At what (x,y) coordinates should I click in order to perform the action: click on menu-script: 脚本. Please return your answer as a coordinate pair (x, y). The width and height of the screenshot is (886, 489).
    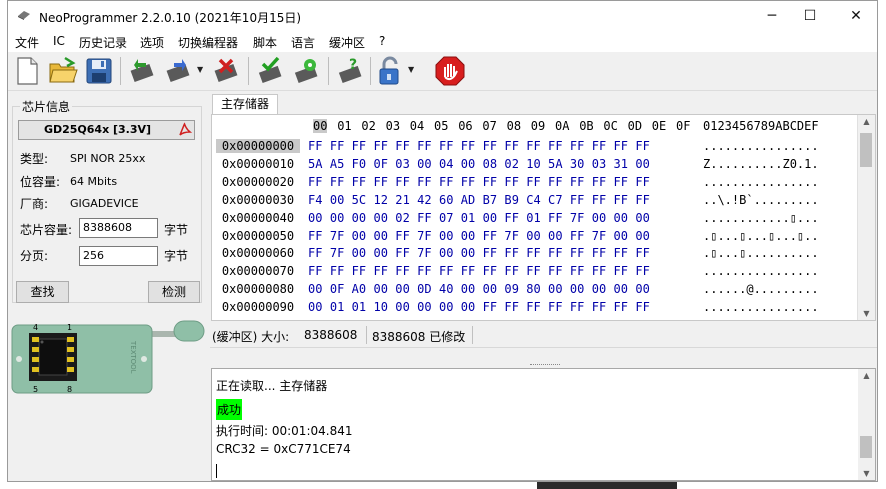
    Looking at the image, I should click on (265, 42).